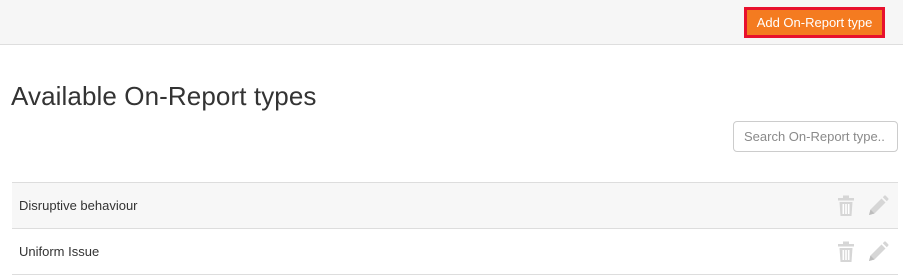 This screenshot has width=903, height=276. Describe the element at coordinates (59, 251) in the screenshot. I see `row-name: Uniform Issue` at that location.